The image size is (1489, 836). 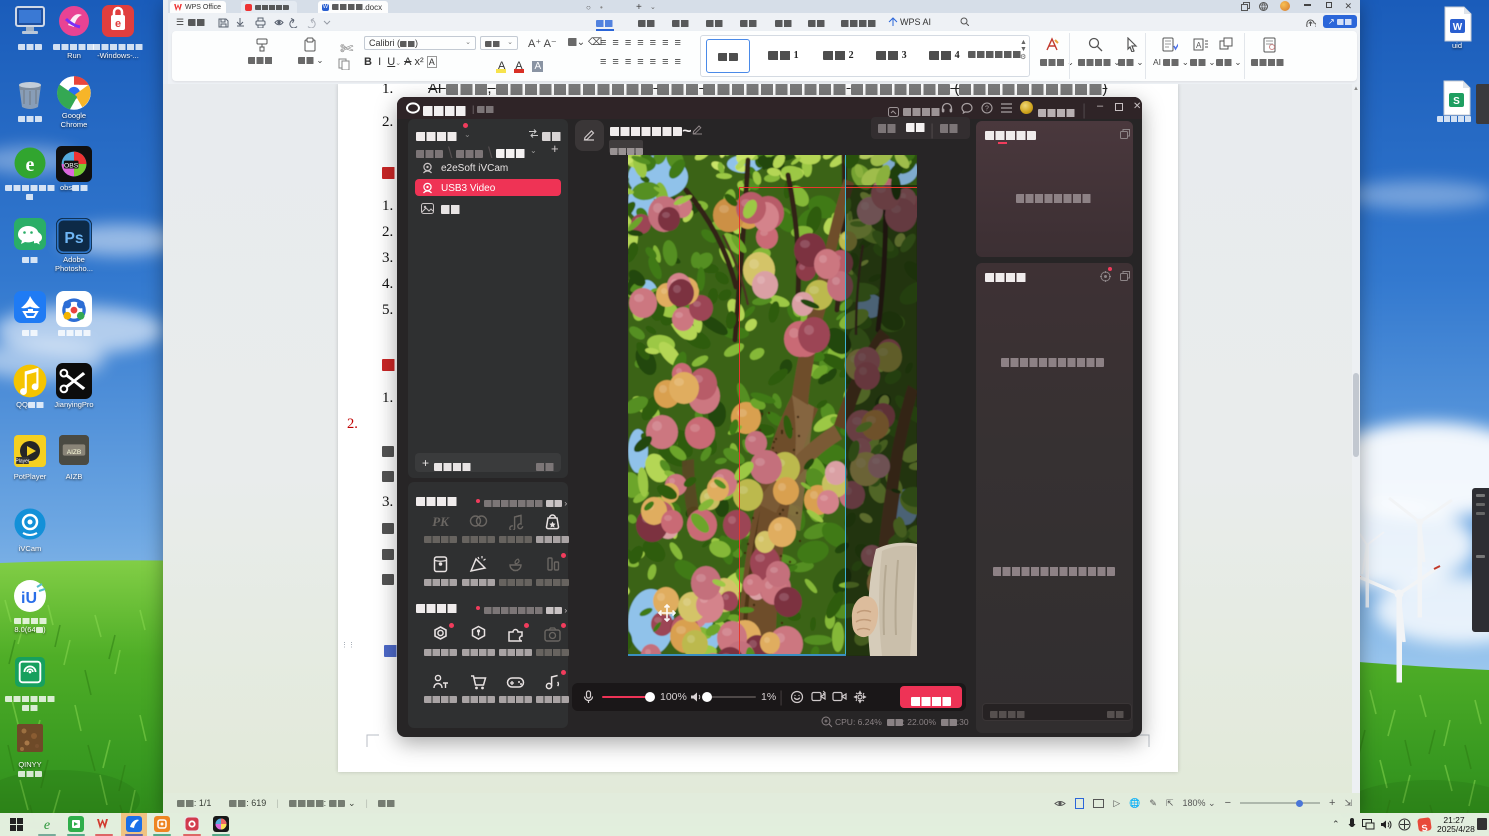 What do you see at coordinates (29, 598) in the screenshot?
I see `svg-text: iU` at bounding box center [29, 598].